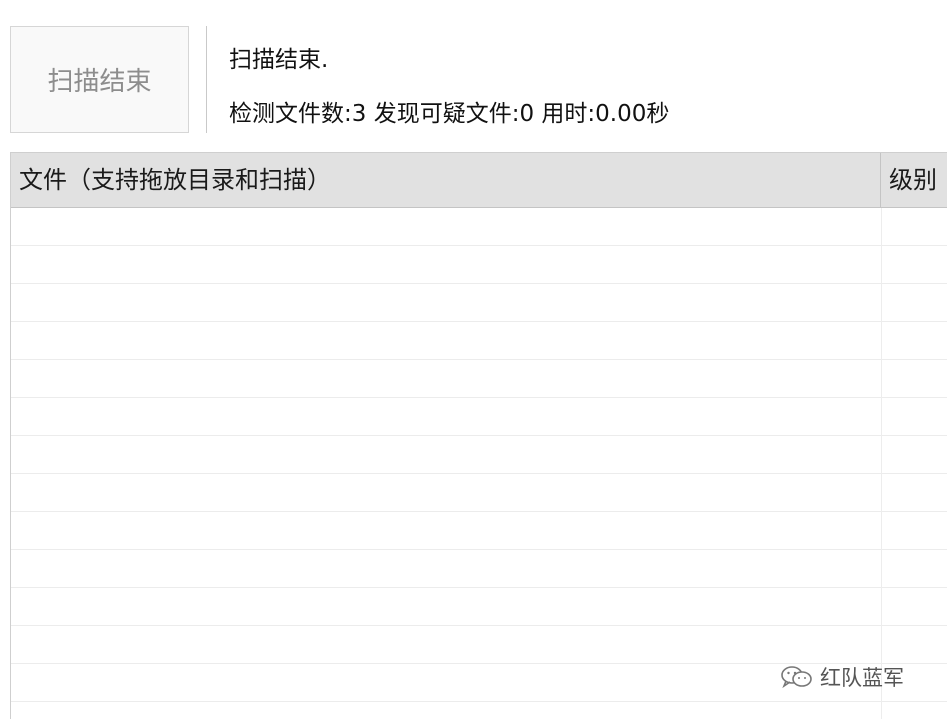 The height and width of the screenshot is (719, 947). What do you see at coordinates (881, 463) in the screenshot?
I see `column-divider` at bounding box center [881, 463].